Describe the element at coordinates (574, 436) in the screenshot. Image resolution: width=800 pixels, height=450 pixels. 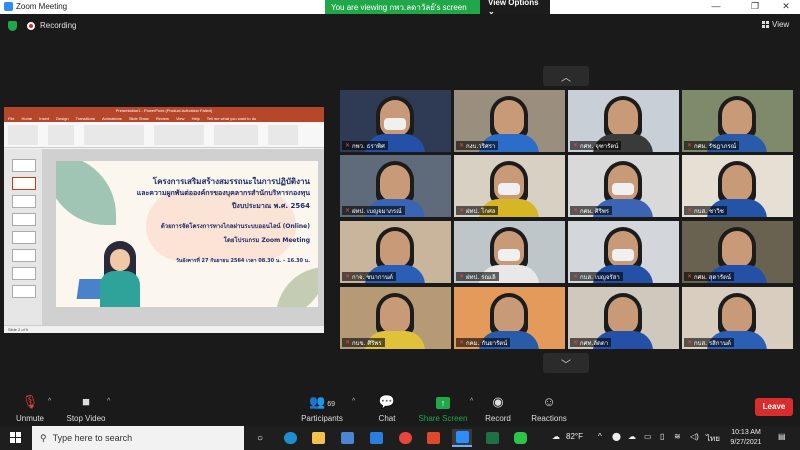
I see `weather-temperature: 82°F` at that location.